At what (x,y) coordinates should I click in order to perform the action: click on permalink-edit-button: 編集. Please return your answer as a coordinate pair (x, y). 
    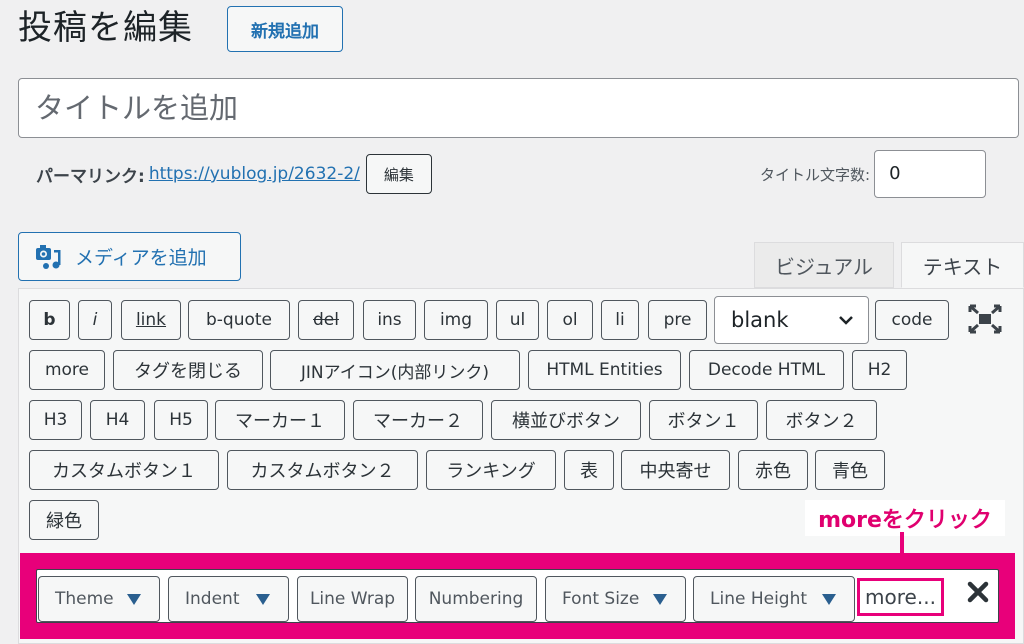
    Looking at the image, I should click on (398, 174).